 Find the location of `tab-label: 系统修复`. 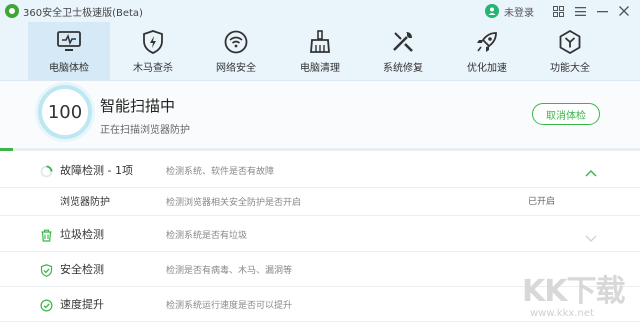

tab-label: 系统修复 is located at coordinates (403, 68).